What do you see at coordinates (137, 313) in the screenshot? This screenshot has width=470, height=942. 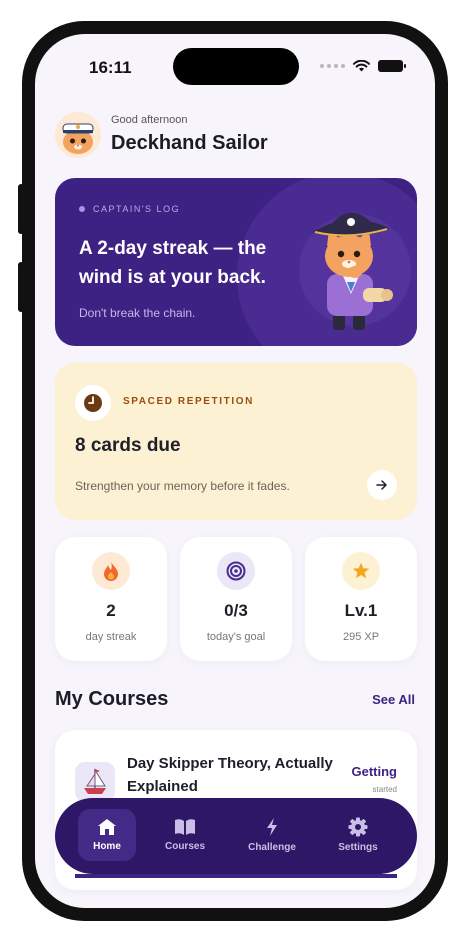 I see `streak-subtitle: Don't break the chain.` at bounding box center [137, 313].